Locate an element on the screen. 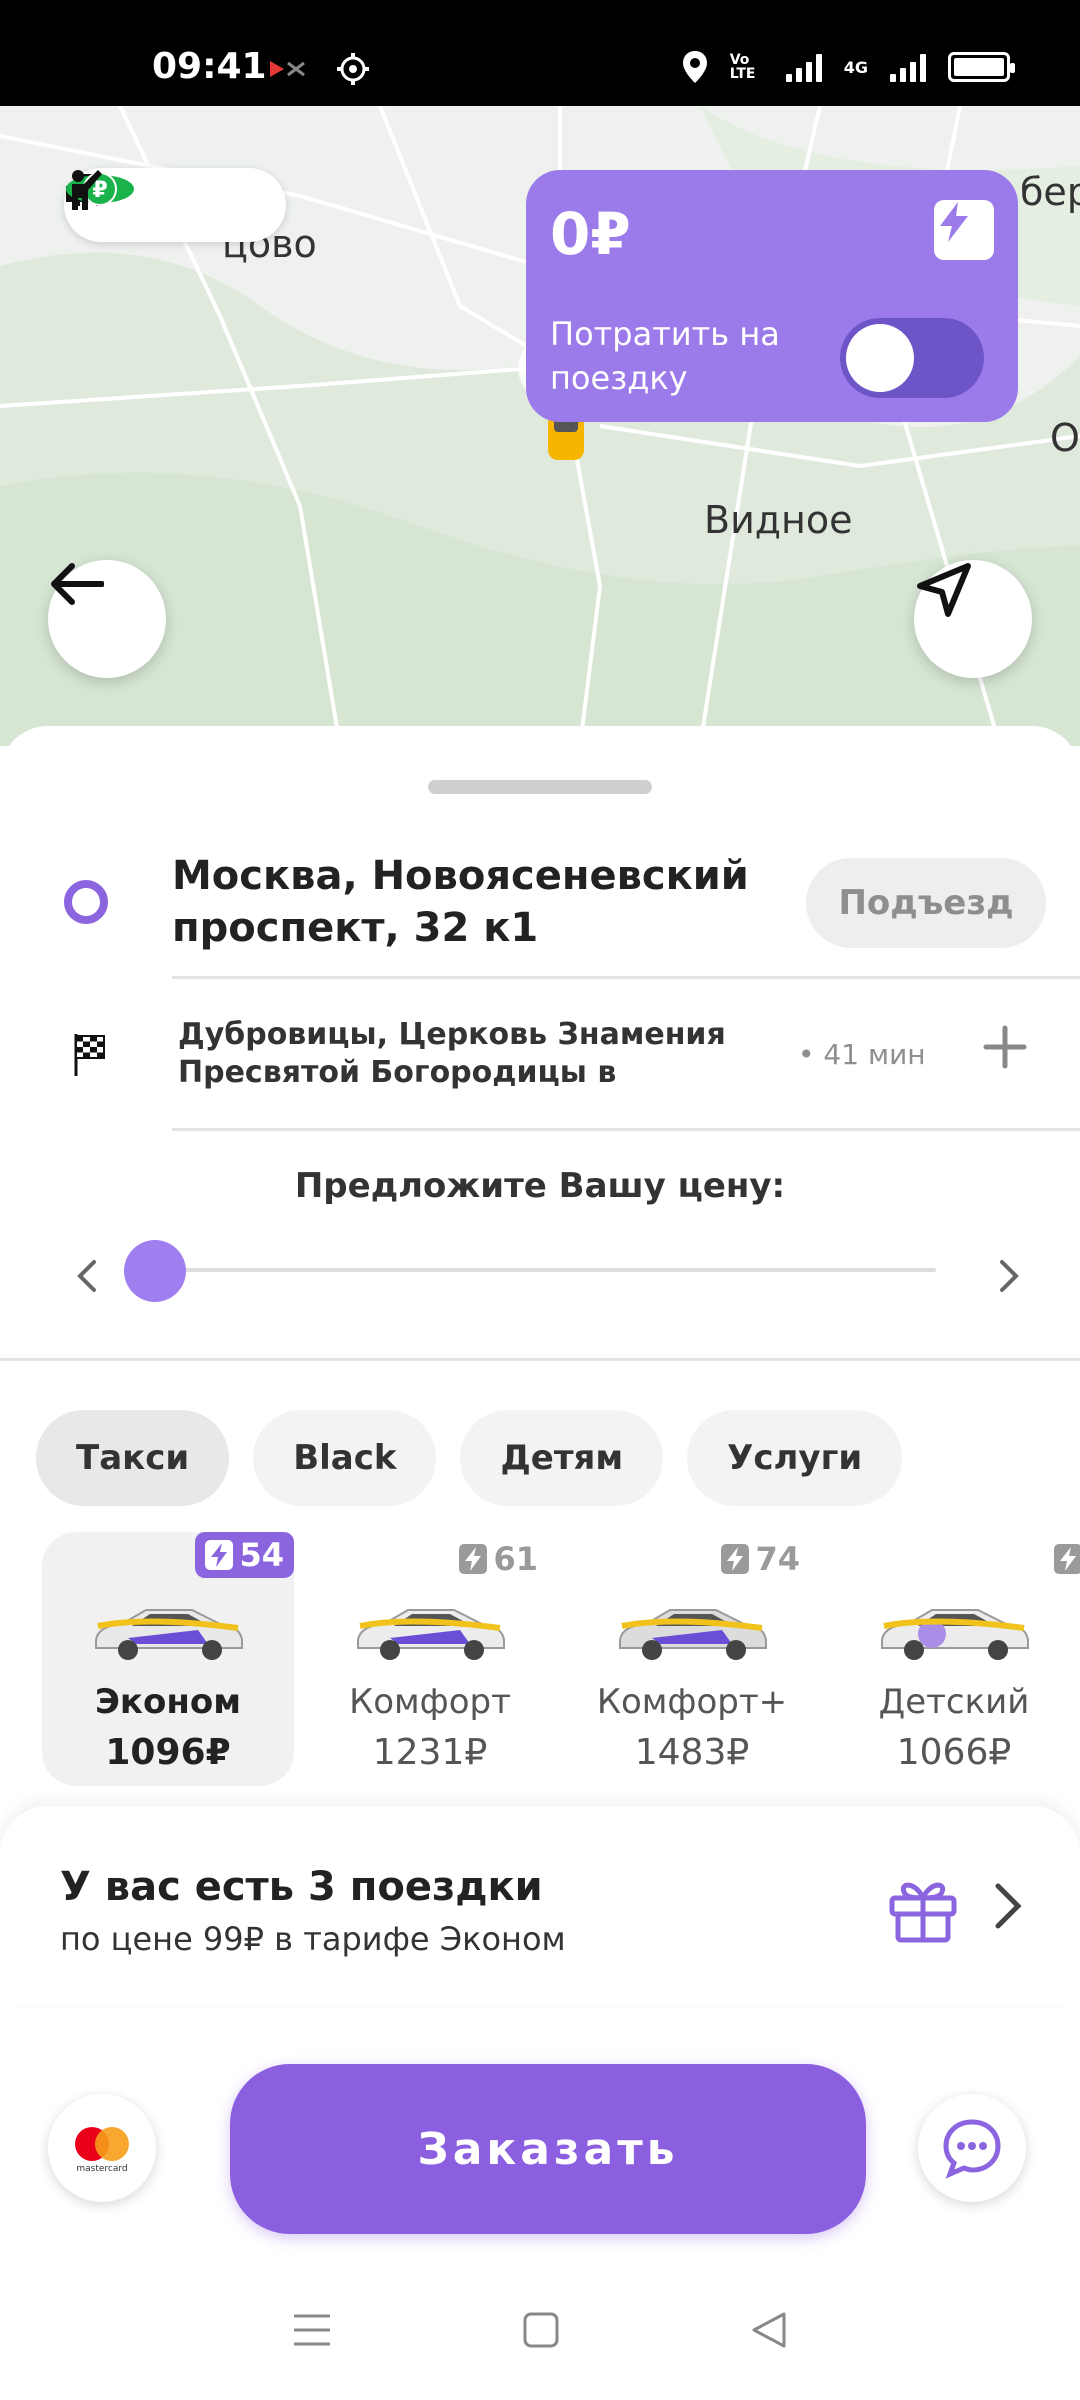 Image resolution: width=1080 pixels, height=2400 pixels. sheet-drag-handle is located at coordinates (540, 787).